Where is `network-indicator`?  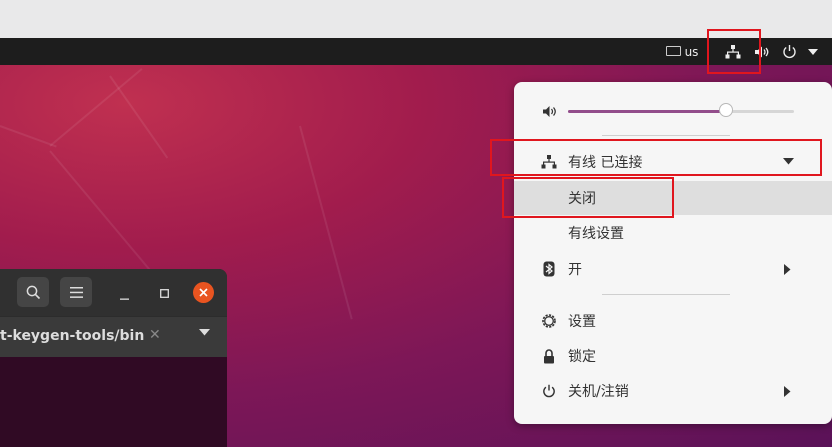 network-indicator is located at coordinates (733, 51).